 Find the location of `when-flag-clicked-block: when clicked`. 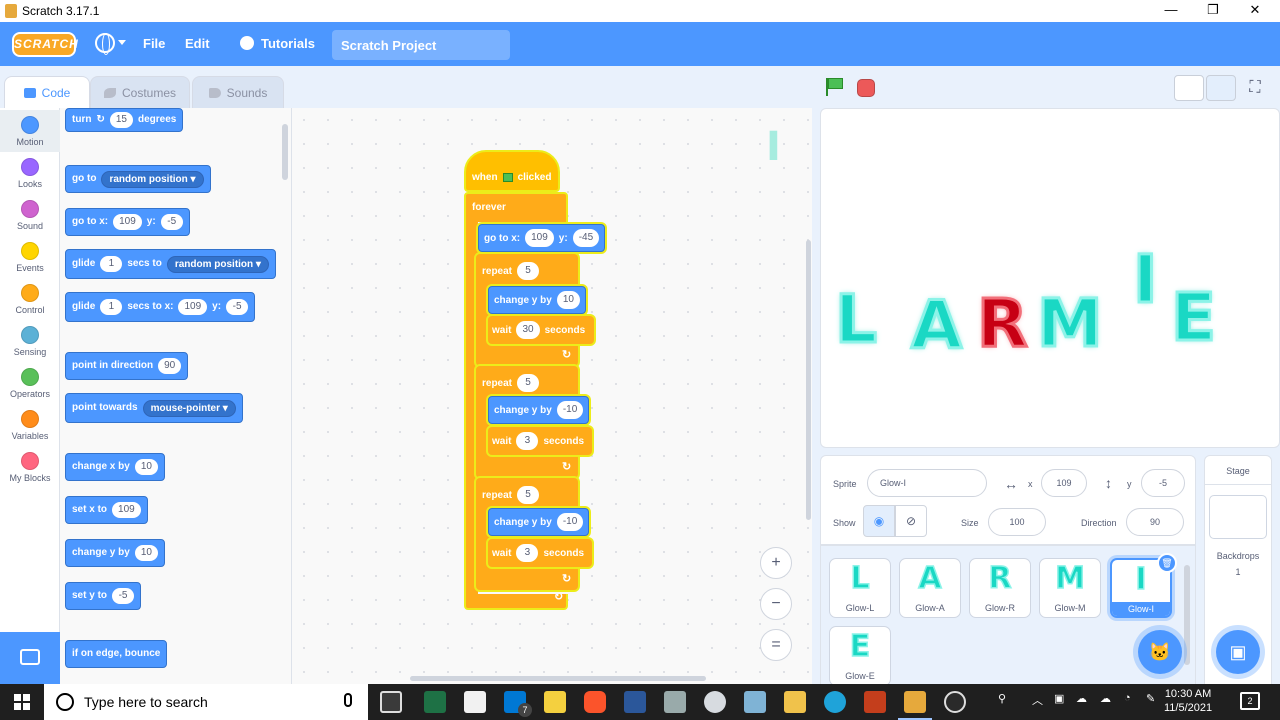

when-flag-clicked-block: when clicked is located at coordinates (512, 171).